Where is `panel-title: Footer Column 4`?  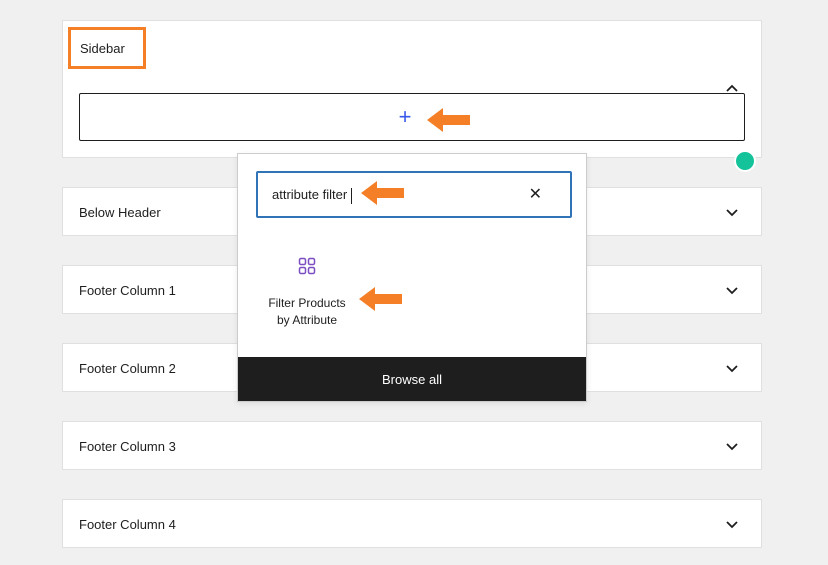
panel-title: Footer Column 4 is located at coordinates (127, 524).